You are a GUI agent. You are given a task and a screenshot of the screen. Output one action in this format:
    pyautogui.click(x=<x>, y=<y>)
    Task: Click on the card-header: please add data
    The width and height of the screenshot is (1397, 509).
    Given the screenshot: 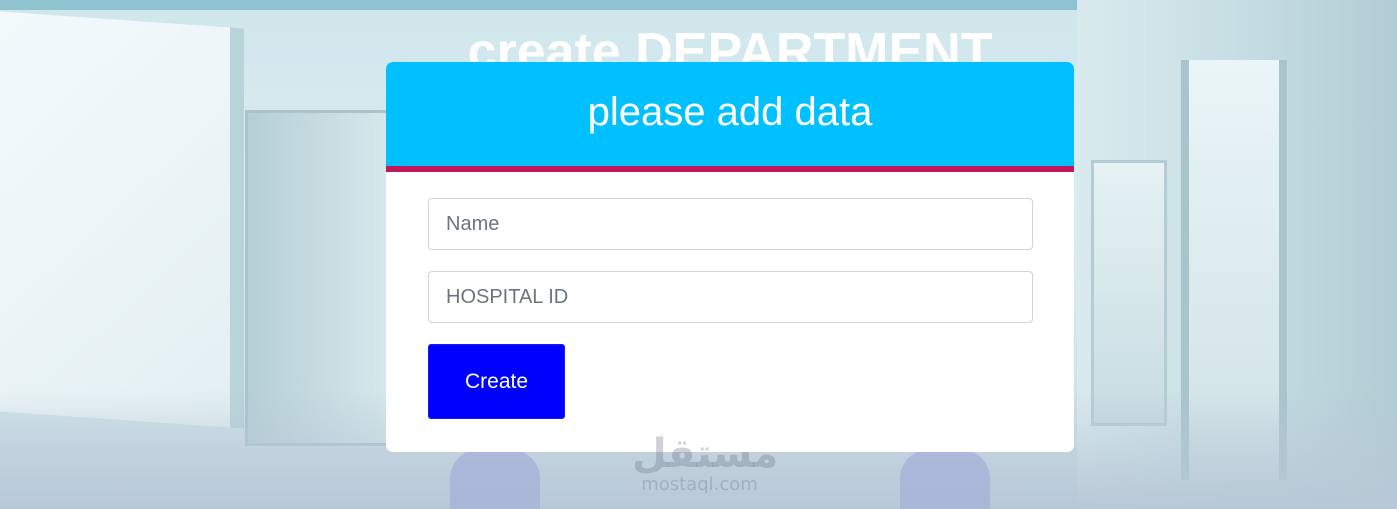 What is the action you would take?
    pyautogui.click(x=730, y=117)
    